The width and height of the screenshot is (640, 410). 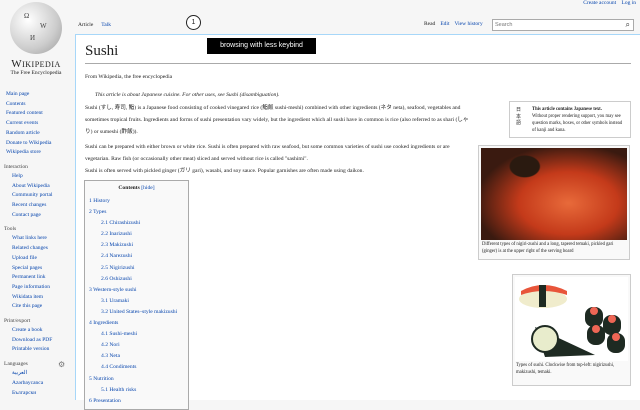 What do you see at coordinates (628, 25) in the screenshot?
I see `search-icon: ⌕` at bounding box center [628, 25].